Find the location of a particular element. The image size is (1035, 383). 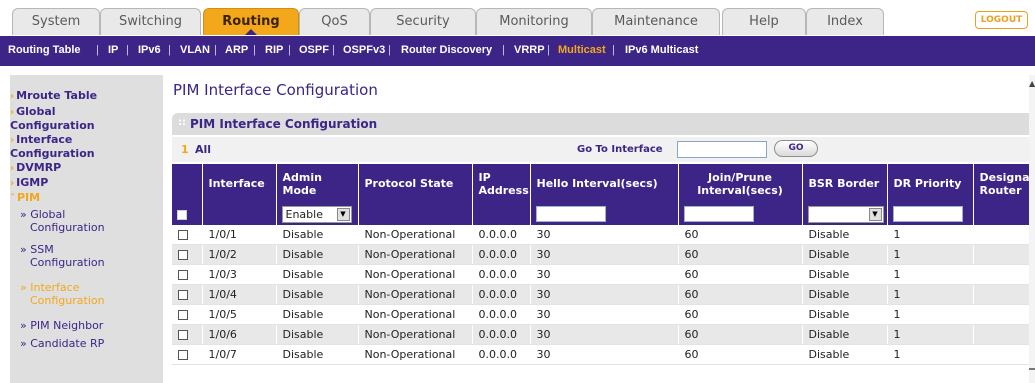

header-interface: Interface is located at coordinates (239, 183).